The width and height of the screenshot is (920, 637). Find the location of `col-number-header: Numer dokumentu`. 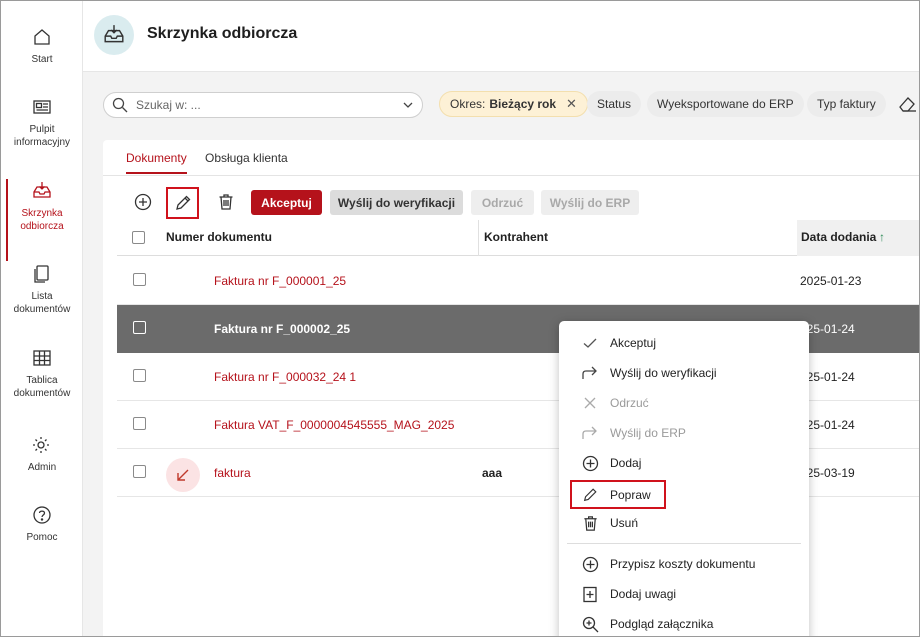

col-number-header: Numer dokumentu is located at coordinates (219, 237).